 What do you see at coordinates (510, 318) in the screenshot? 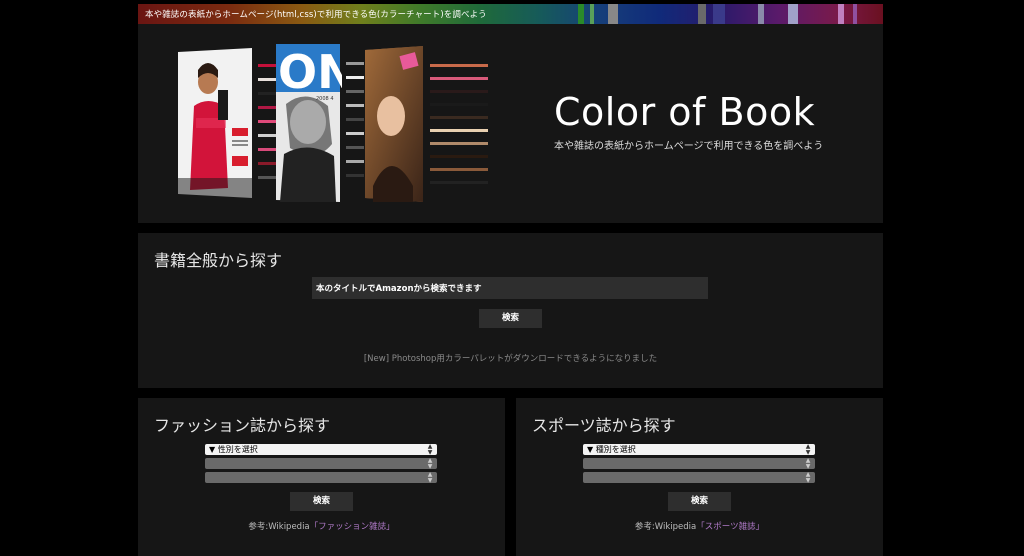
I see `book-search-button: 検索` at bounding box center [510, 318].